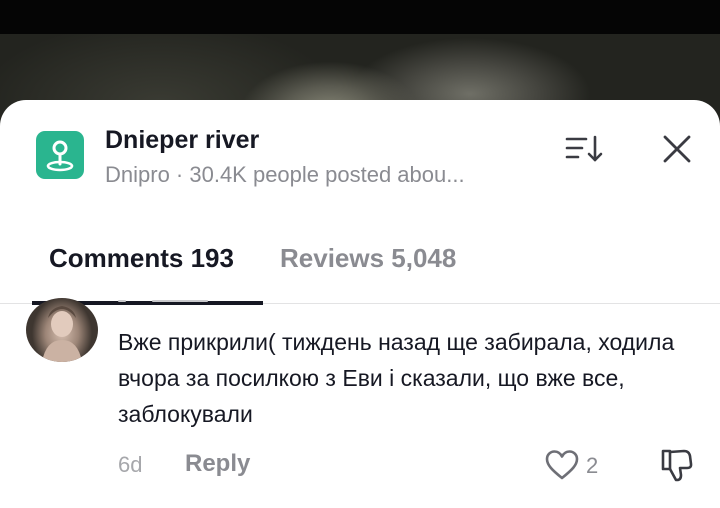 Image resolution: width=720 pixels, height=508 pixels. I want to click on avatar, so click(62, 330).